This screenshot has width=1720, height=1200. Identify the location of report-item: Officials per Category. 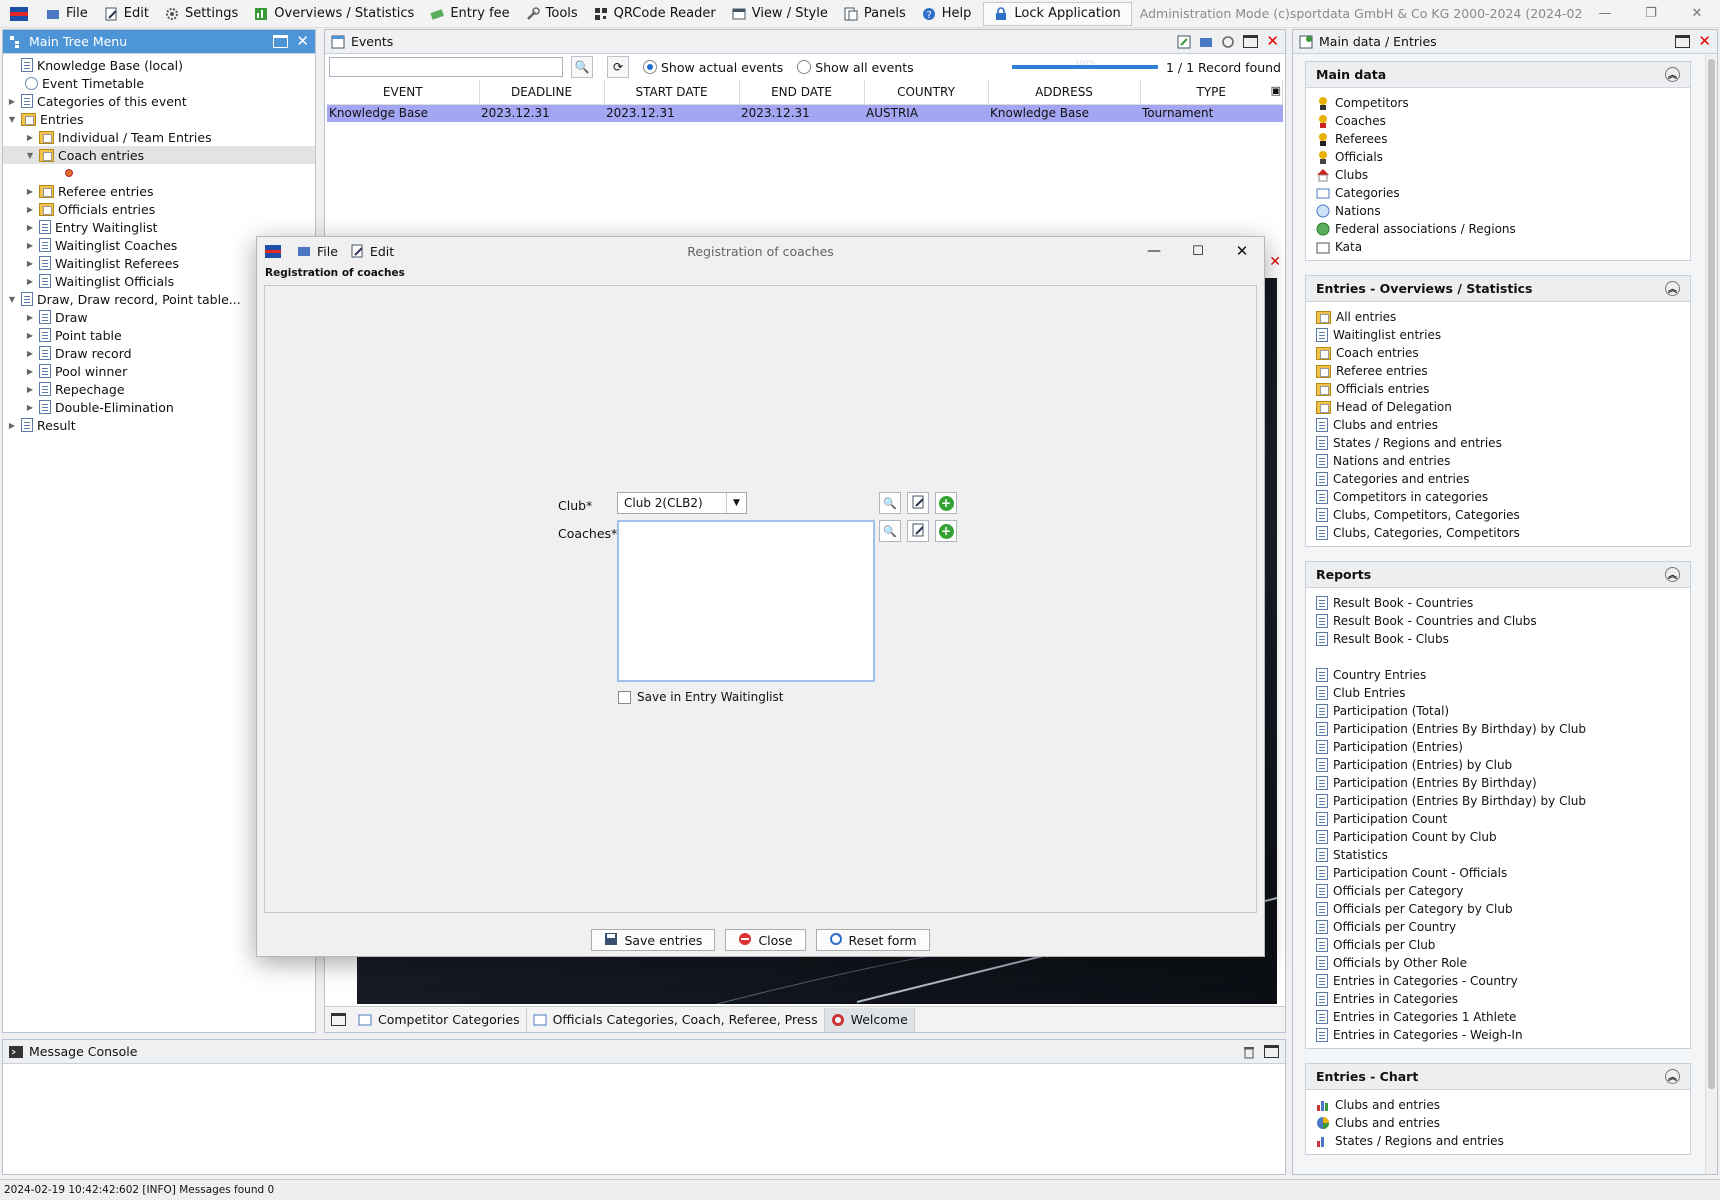
(1503, 891).